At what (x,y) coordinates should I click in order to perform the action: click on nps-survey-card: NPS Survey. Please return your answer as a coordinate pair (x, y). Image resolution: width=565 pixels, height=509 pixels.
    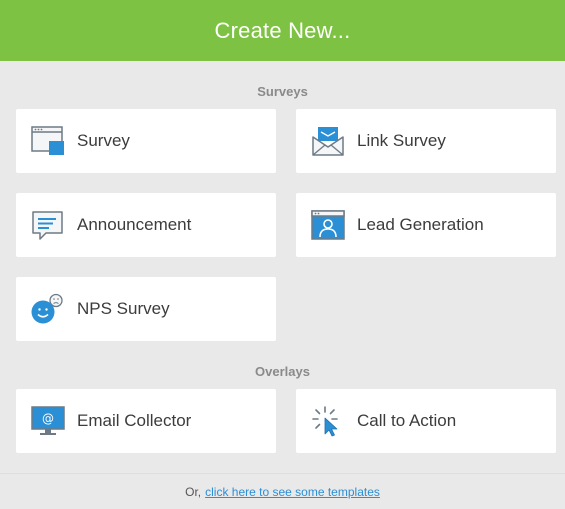
    Looking at the image, I should click on (146, 309).